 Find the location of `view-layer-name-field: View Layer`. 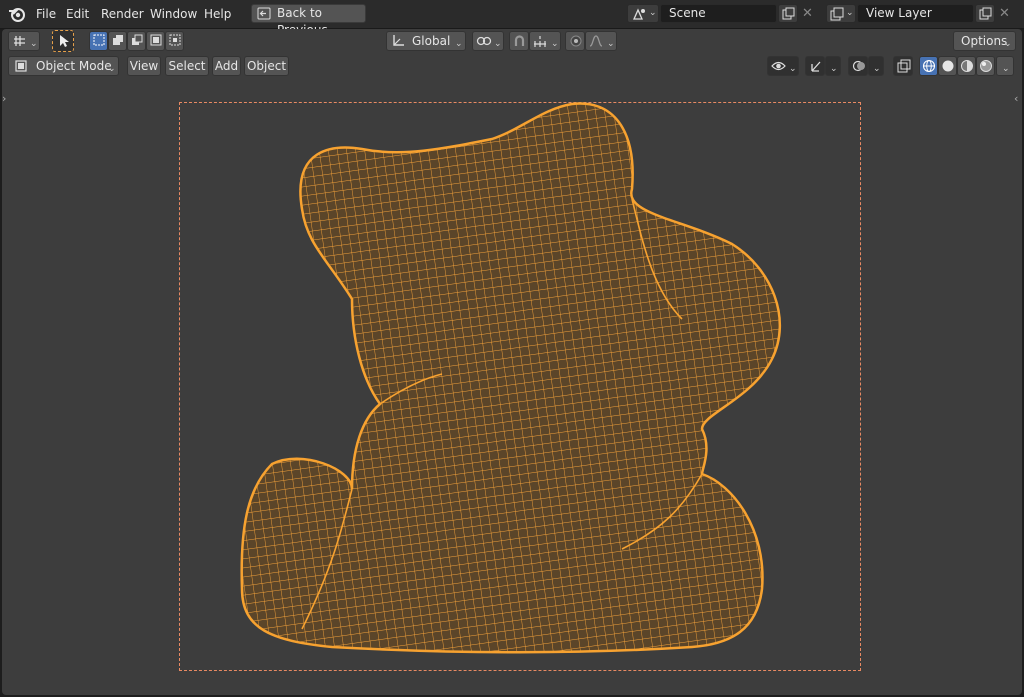

view-layer-name-field: View Layer is located at coordinates (915, 13).